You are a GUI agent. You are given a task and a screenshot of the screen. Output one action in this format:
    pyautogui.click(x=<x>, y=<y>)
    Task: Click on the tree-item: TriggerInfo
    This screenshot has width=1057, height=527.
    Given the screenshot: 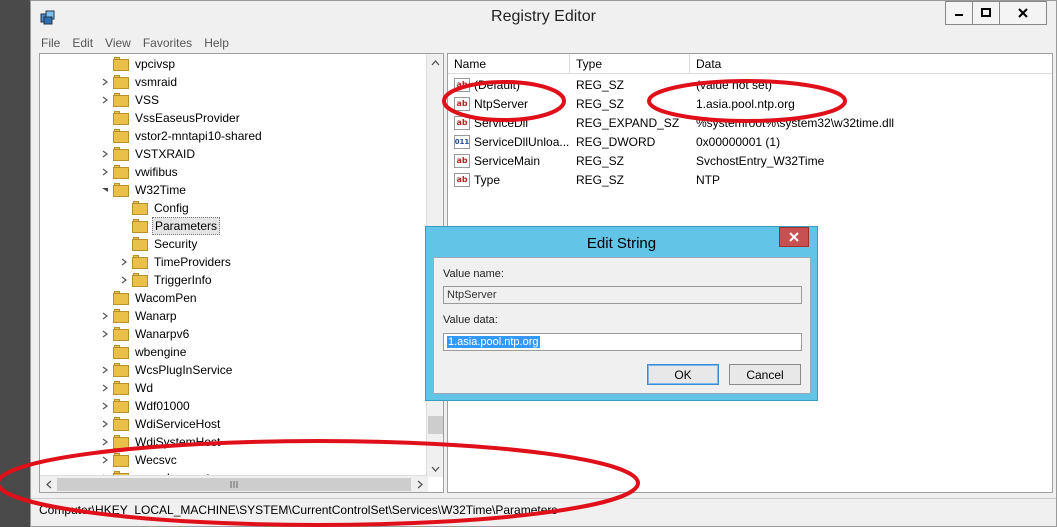 What is the action you would take?
    pyautogui.click(x=166, y=280)
    